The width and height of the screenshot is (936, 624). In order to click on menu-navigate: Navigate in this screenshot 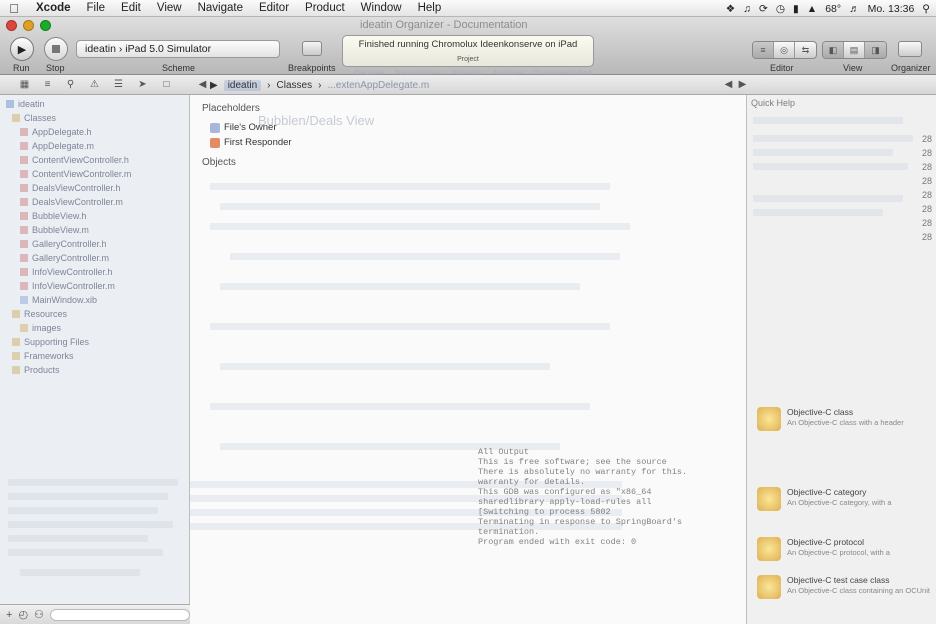, I will do `click(220, 8)`.